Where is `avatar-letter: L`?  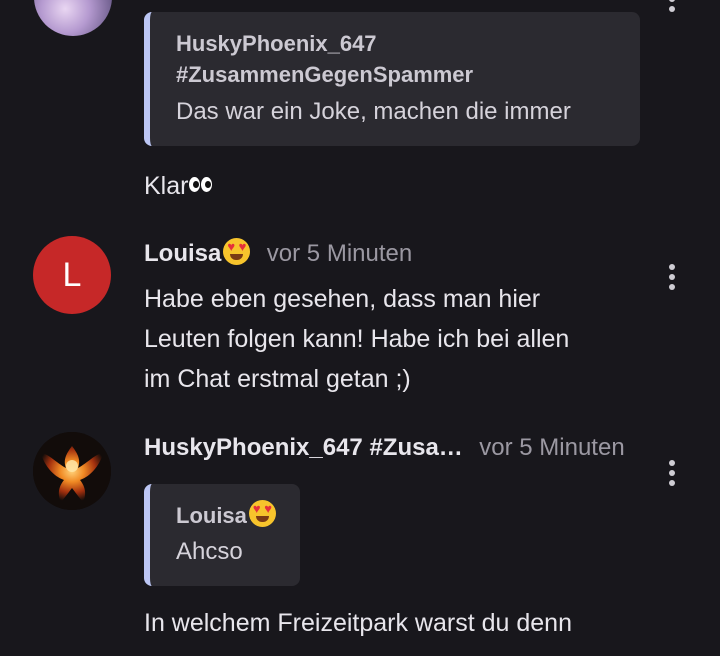 avatar-letter: L is located at coordinates (72, 274).